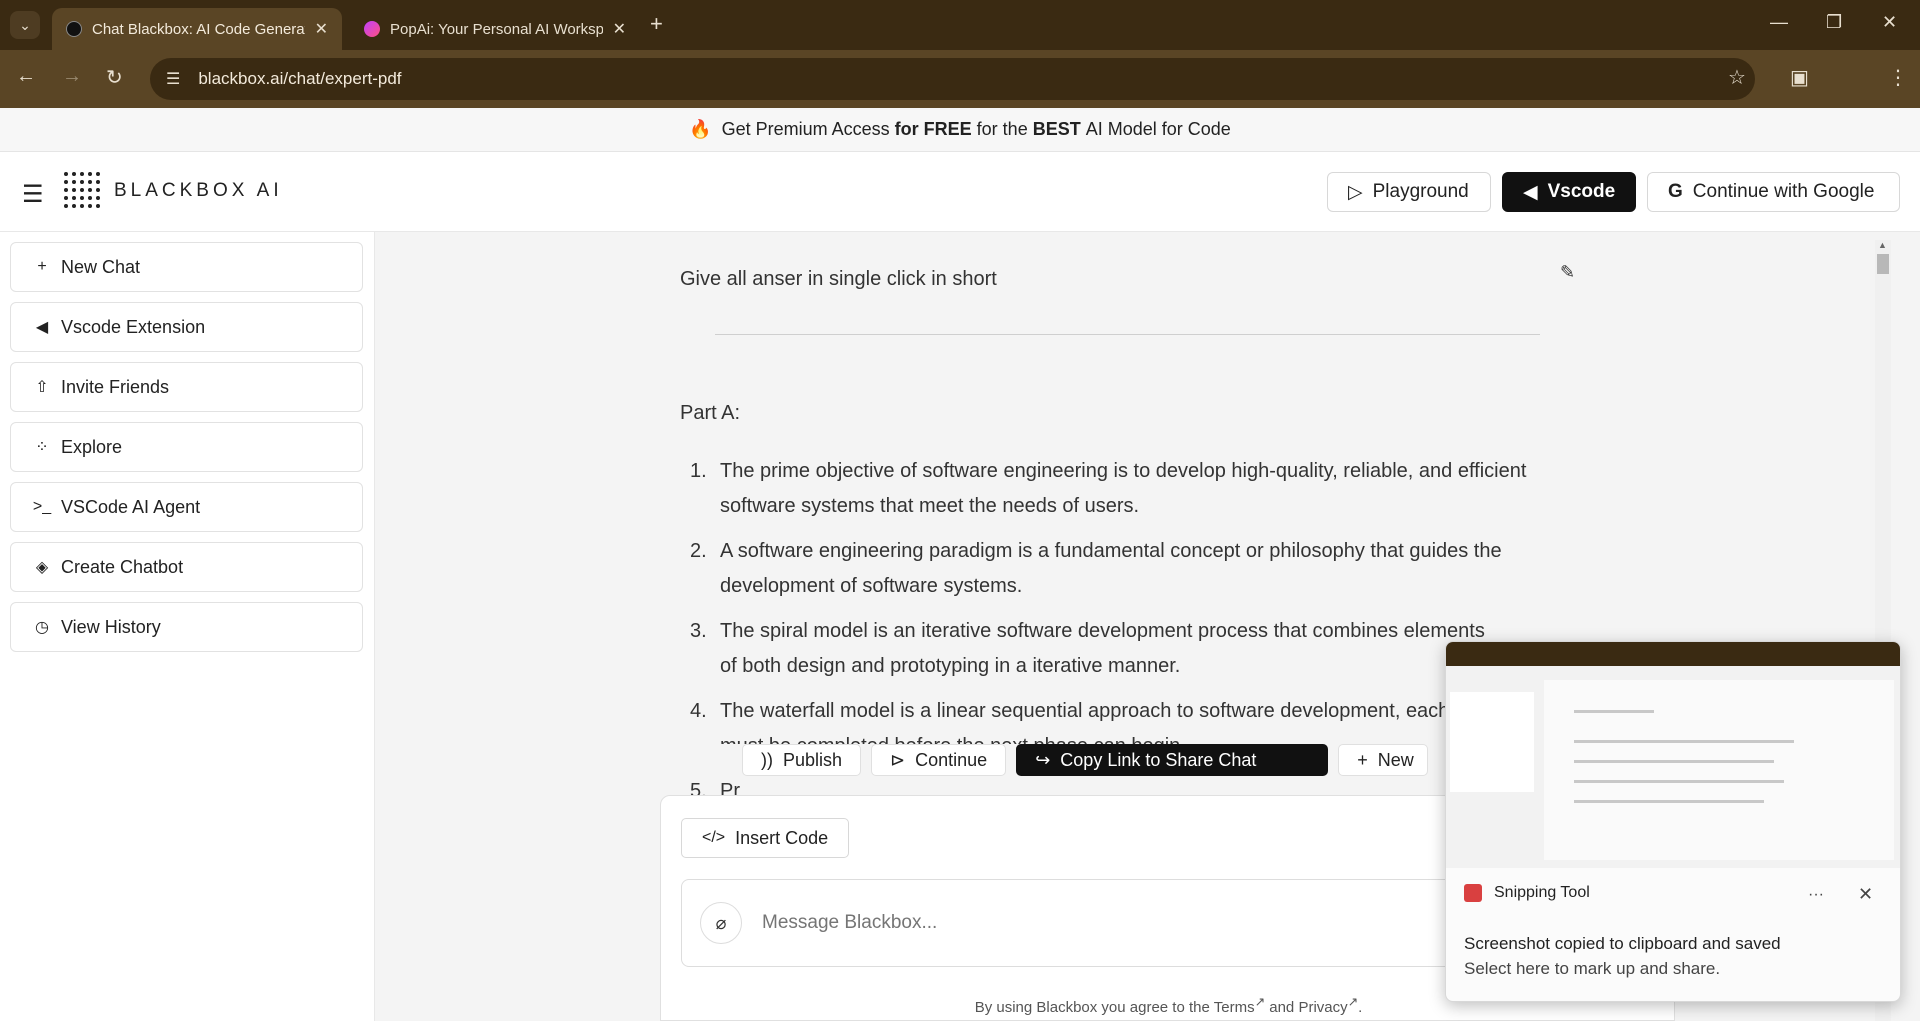 The image size is (1920, 1021). I want to click on vscode-button: ◀ Vscode, so click(1569, 192).